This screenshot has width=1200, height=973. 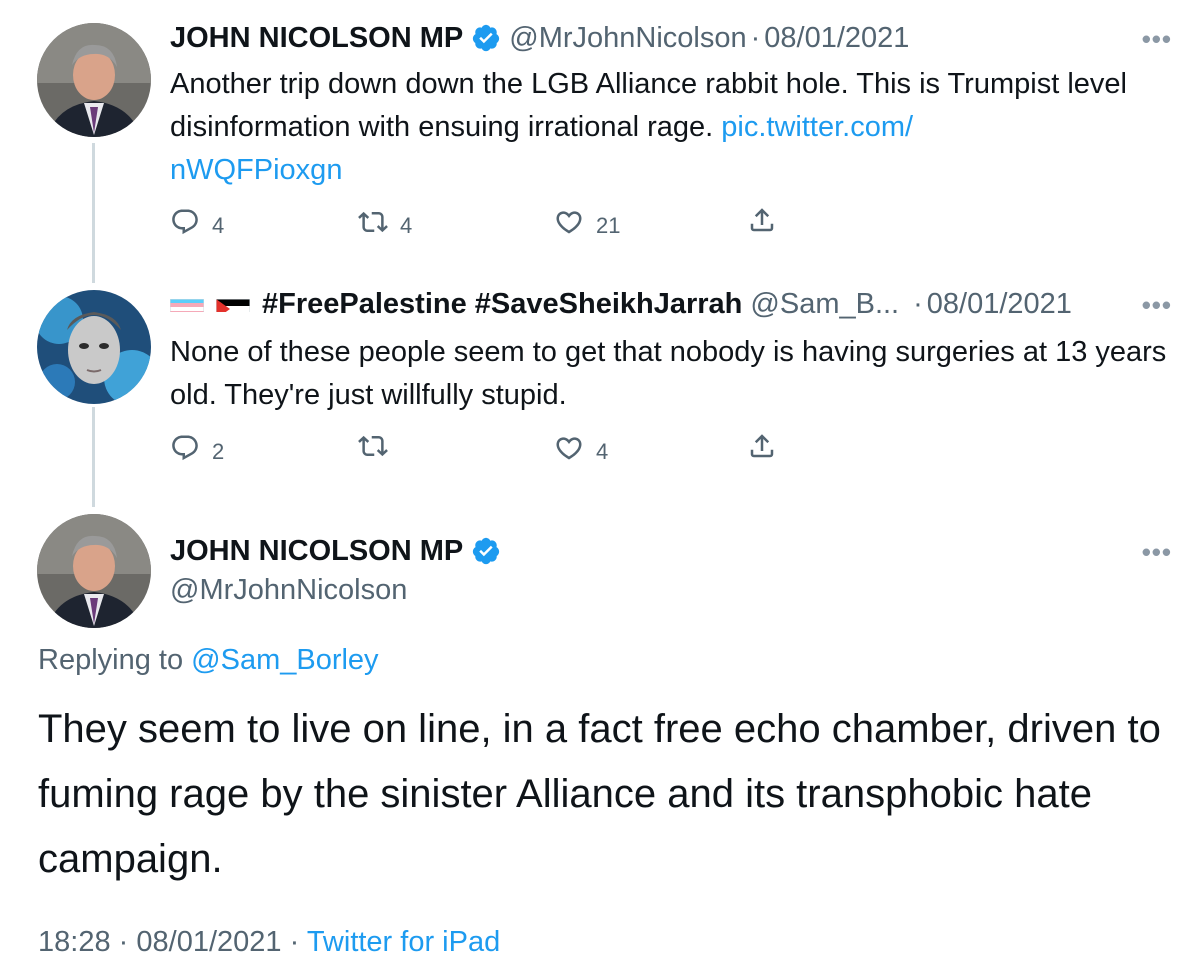 What do you see at coordinates (111, 660) in the screenshot?
I see `replying-label: Replying to` at bounding box center [111, 660].